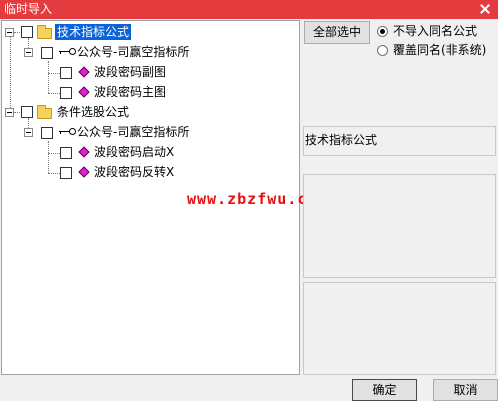  I want to click on formula-label: 波段密码启动X, so click(134, 152).